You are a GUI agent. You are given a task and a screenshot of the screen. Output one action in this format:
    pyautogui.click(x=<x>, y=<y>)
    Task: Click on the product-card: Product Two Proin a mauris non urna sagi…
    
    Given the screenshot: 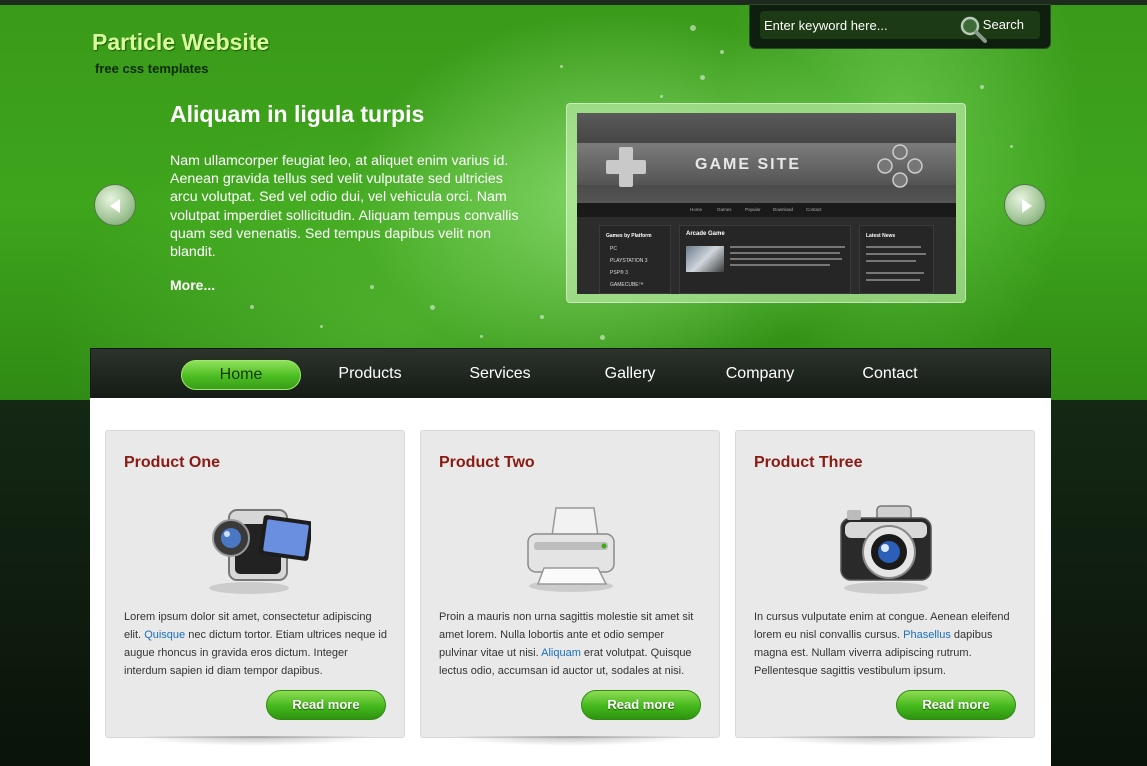 What is the action you would take?
    pyautogui.click(x=570, y=584)
    